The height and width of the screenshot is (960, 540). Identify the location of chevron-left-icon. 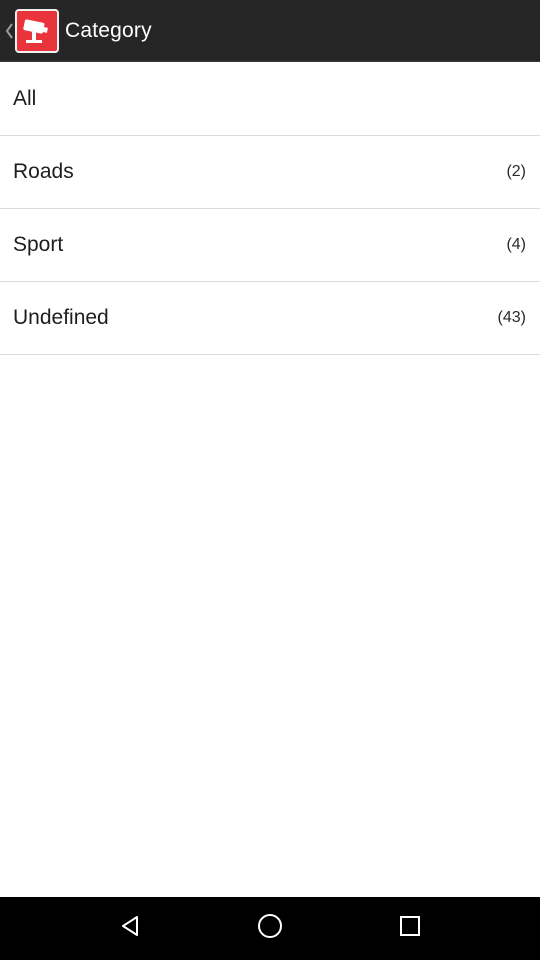
(9, 31).